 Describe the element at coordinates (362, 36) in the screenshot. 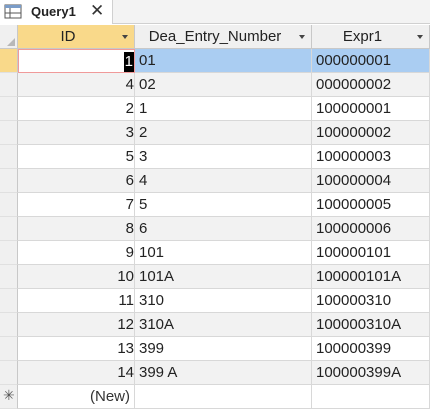

I see `column-header-label: Expr1` at that location.